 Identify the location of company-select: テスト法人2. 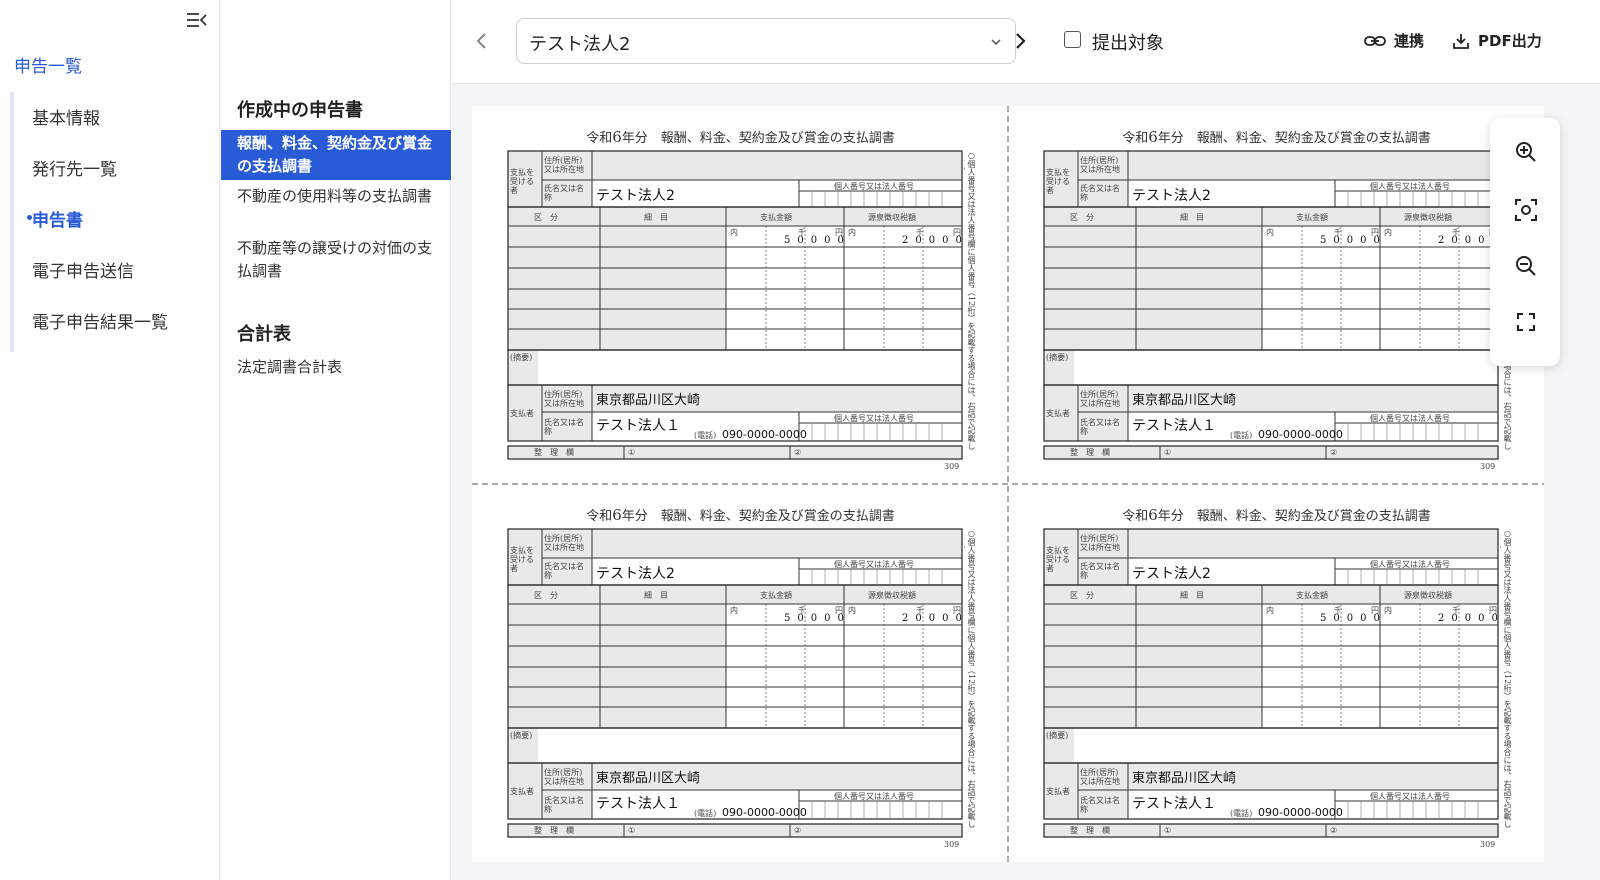
(766, 41).